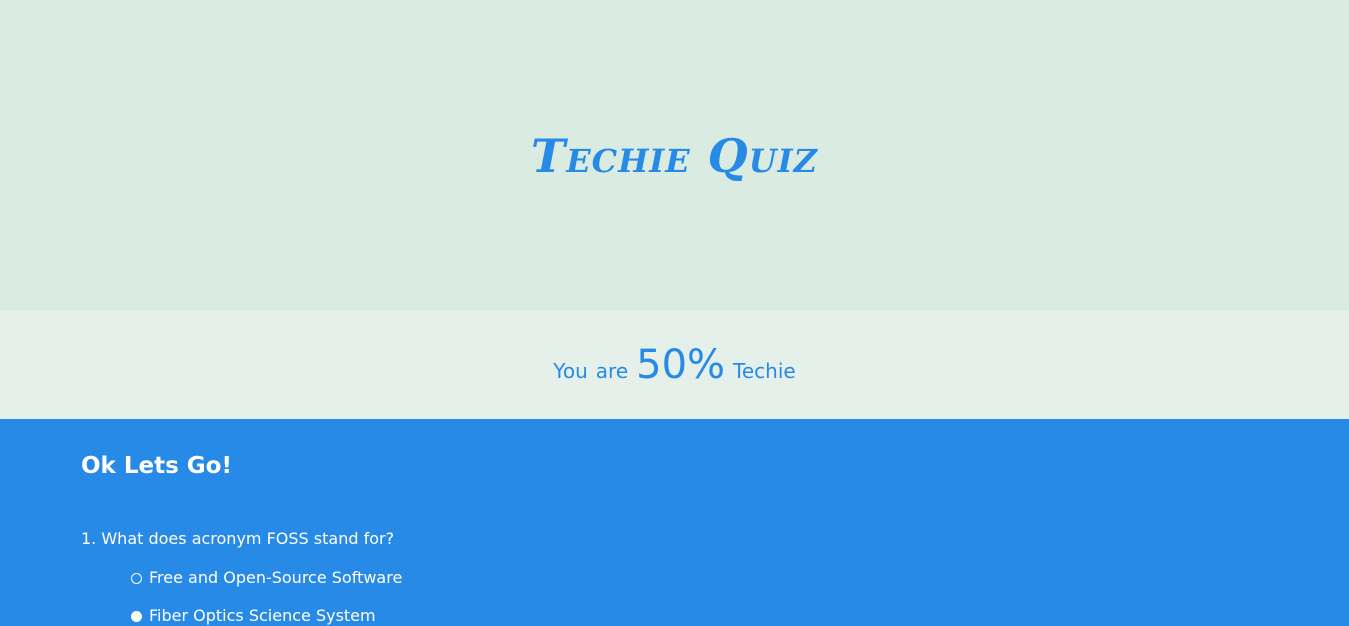 The height and width of the screenshot is (626, 1349). I want to click on answer-option-2: Fiber Optics Science System, so click(253, 616).